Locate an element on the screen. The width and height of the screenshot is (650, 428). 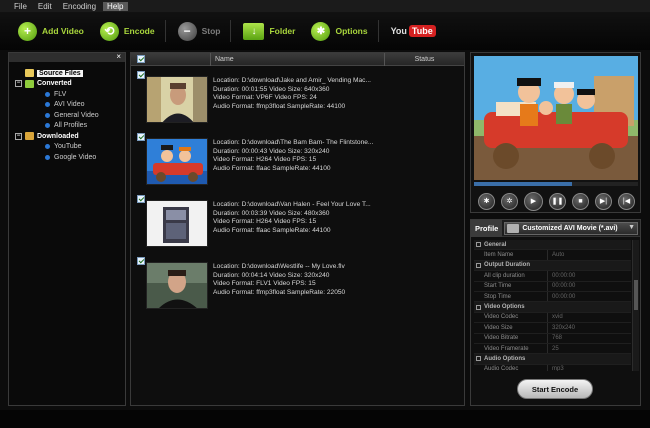
properties-scrollbar is located at coordinates (635, 305).